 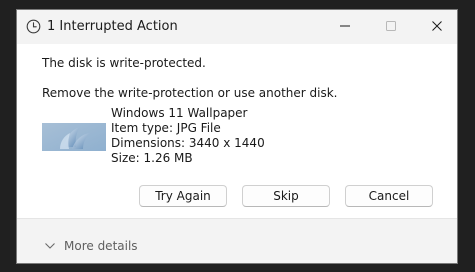 I want to click on maximize-icon, so click(x=391, y=26).